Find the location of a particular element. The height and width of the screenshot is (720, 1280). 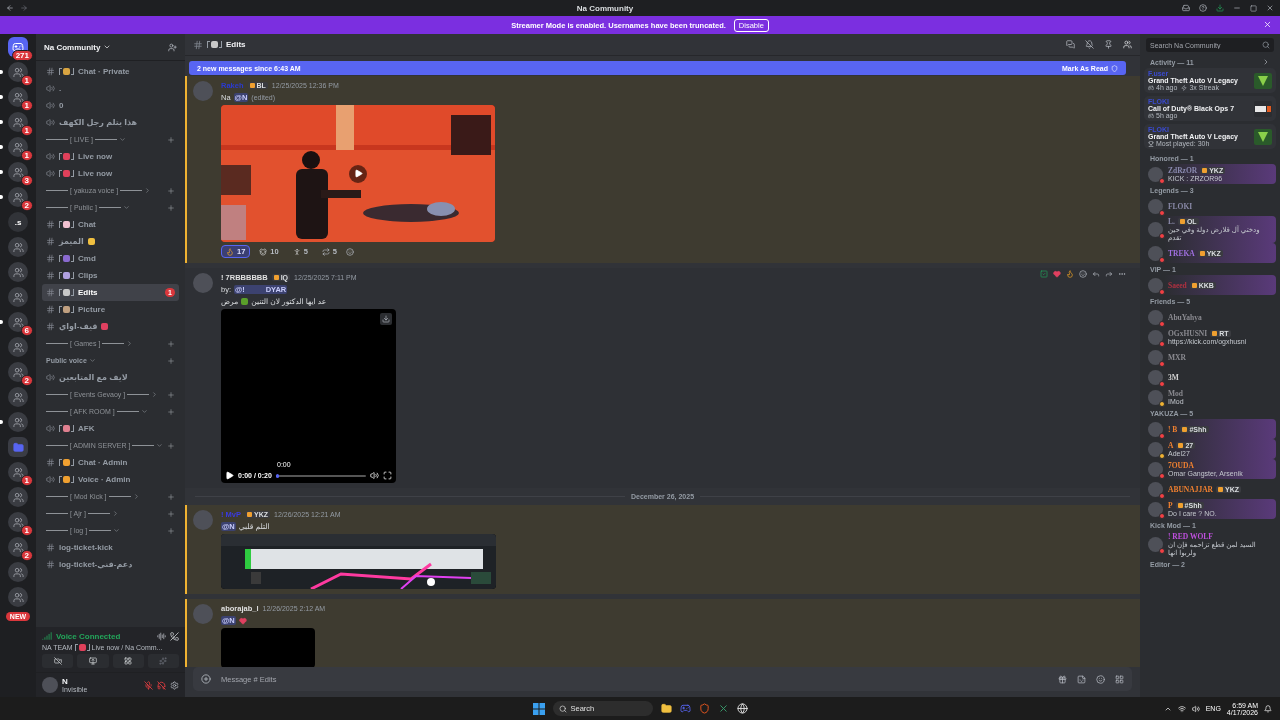

channel-item: Chat · Admin is located at coordinates (110, 462).